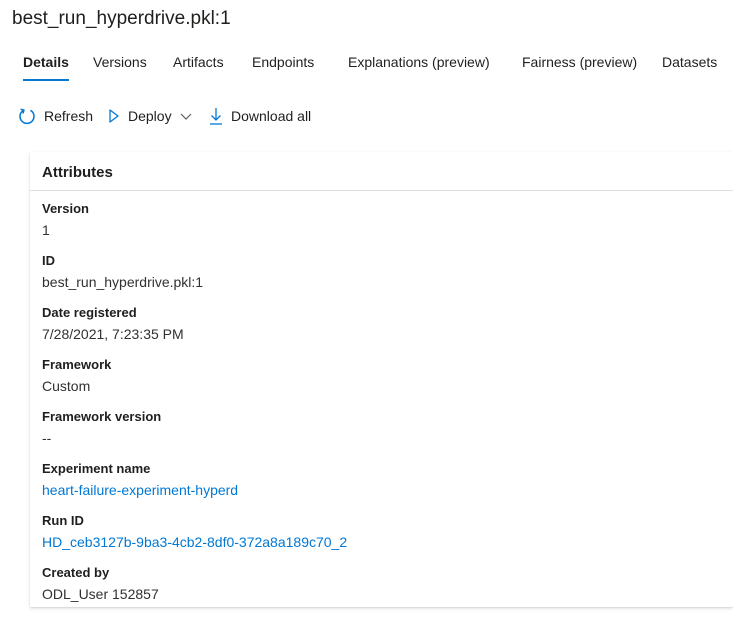 Image resolution: width=733 pixels, height=627 pixels. What do you see at coordinates (102, 416) in the screenshot?
I see `attr-key: Framework version` at bounding box center [102, 416].